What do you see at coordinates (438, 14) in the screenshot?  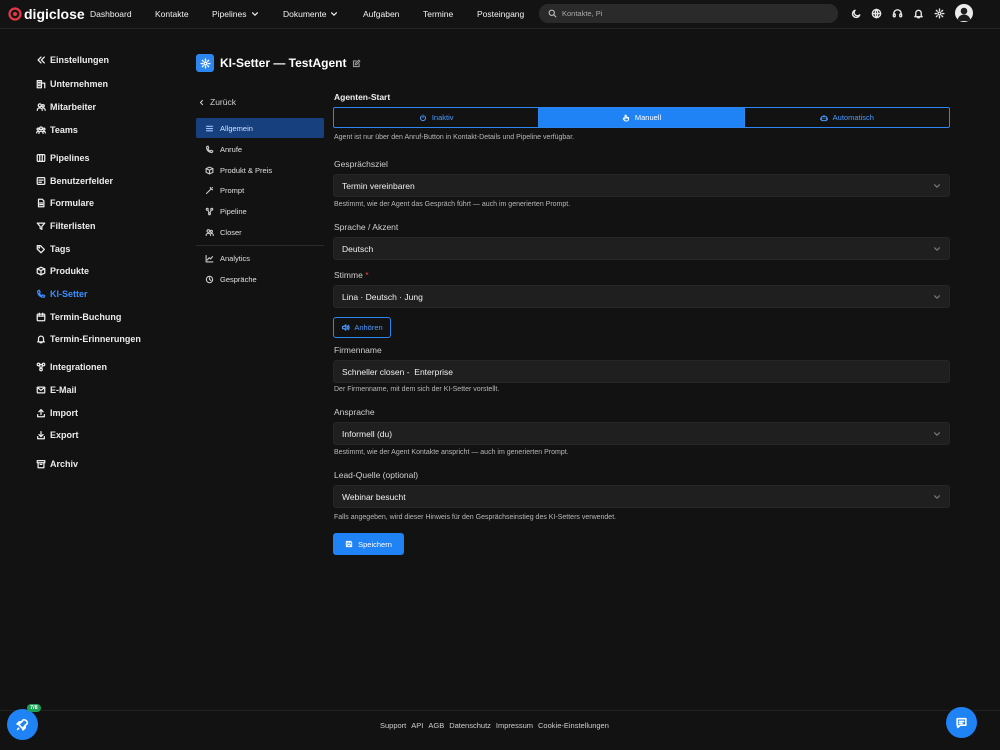 I see `nav-termine: Termine` at bounding box center [438, 14].